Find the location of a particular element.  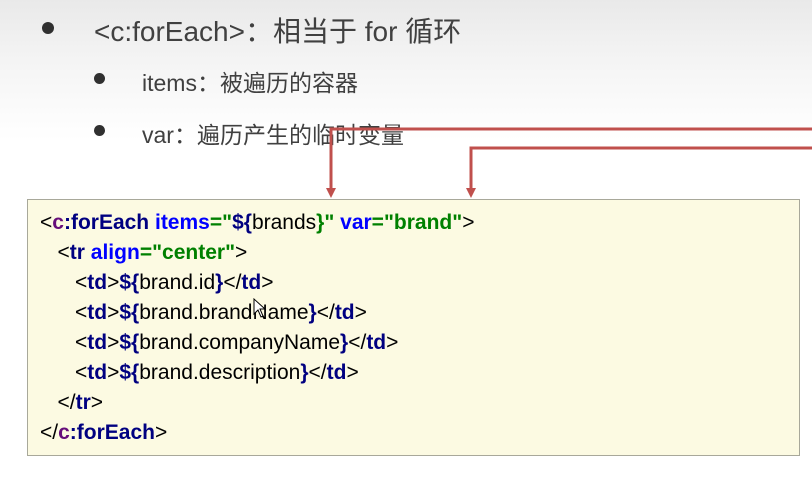

code-token: =" is located at coordinates (221, 222).